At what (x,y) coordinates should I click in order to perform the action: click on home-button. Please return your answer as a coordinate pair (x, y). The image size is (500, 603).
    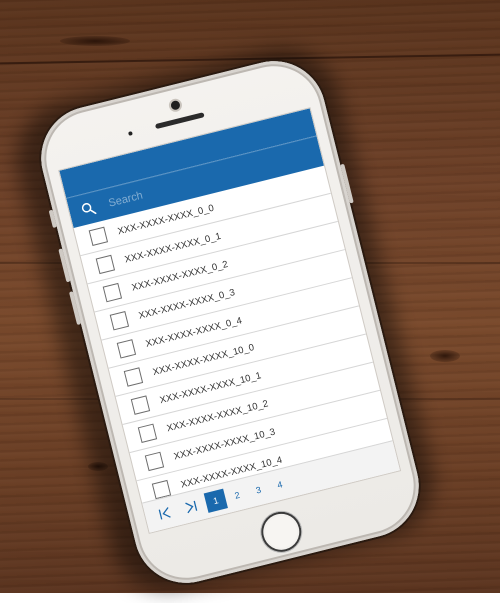
    Looking at the image, I should click on (281, 532).